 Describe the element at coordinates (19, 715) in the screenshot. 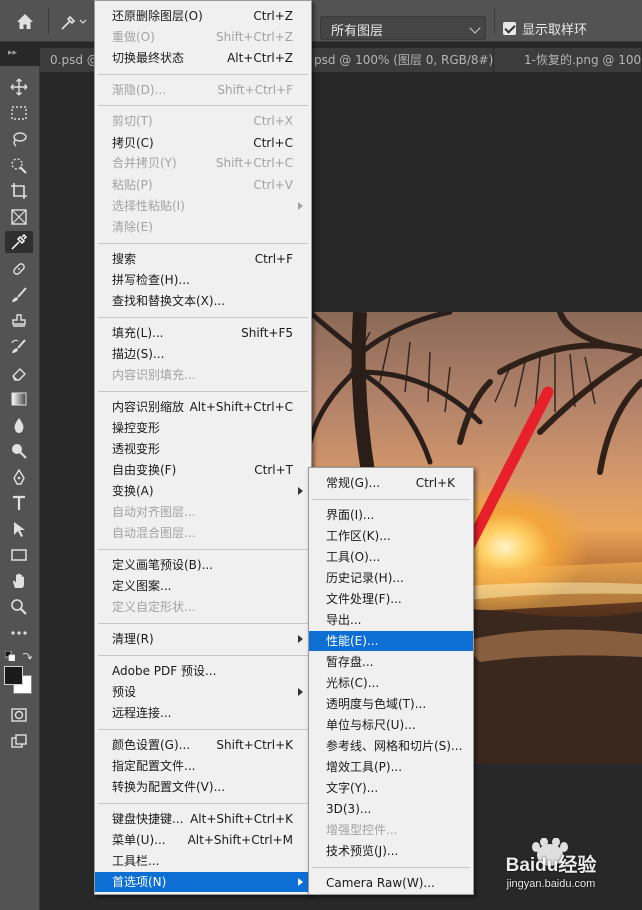

I see `quick-mask-icon` at that location.